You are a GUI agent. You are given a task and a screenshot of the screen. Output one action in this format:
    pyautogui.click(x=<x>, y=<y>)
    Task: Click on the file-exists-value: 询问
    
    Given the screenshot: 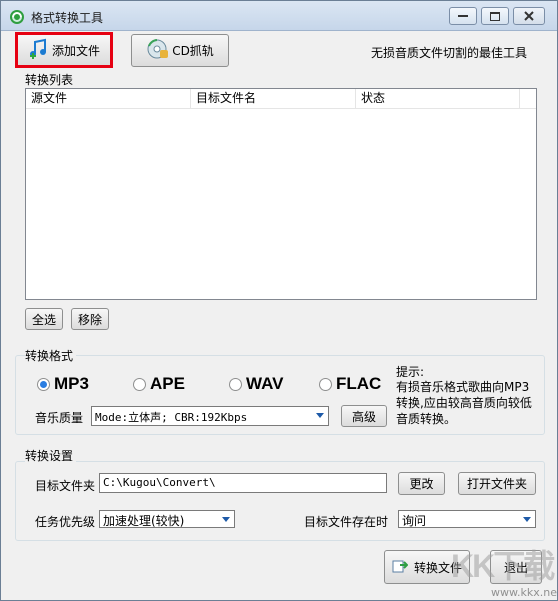 What is the action you would take?
    pyautogui.click(x=414, y=521)
    